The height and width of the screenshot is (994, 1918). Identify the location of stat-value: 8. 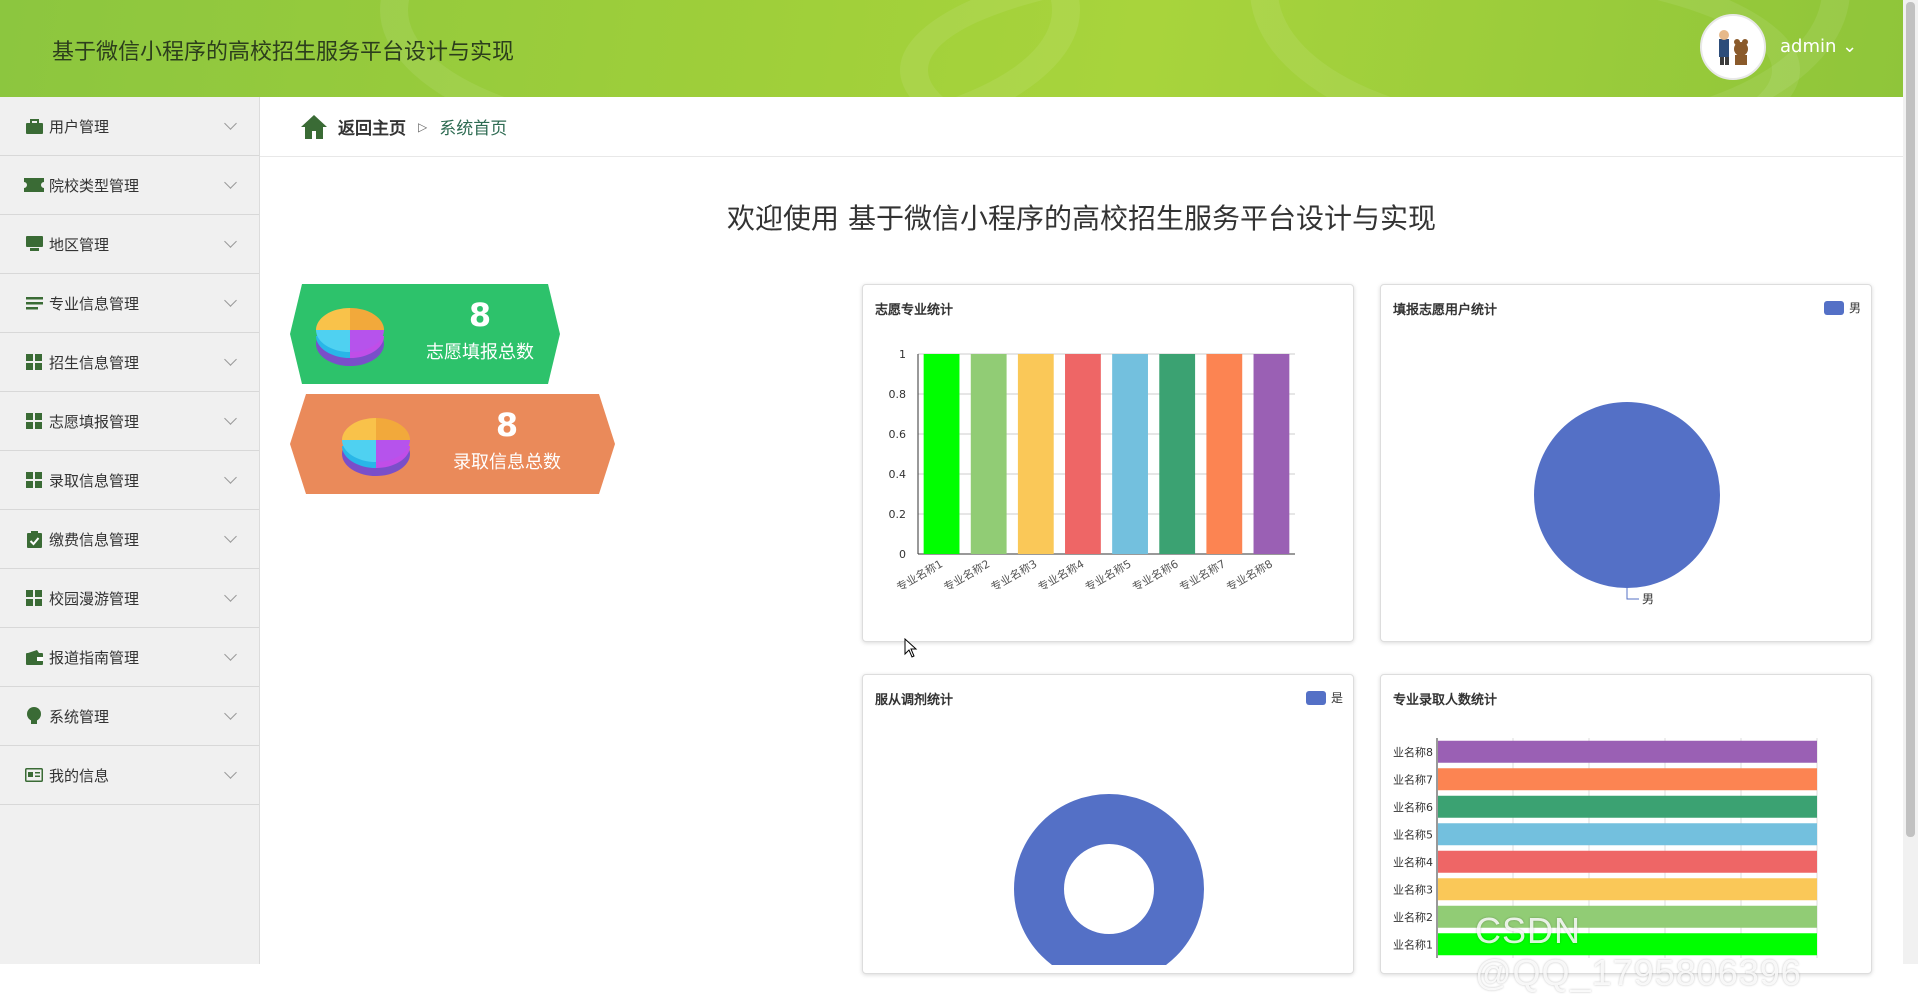
(480, 315).